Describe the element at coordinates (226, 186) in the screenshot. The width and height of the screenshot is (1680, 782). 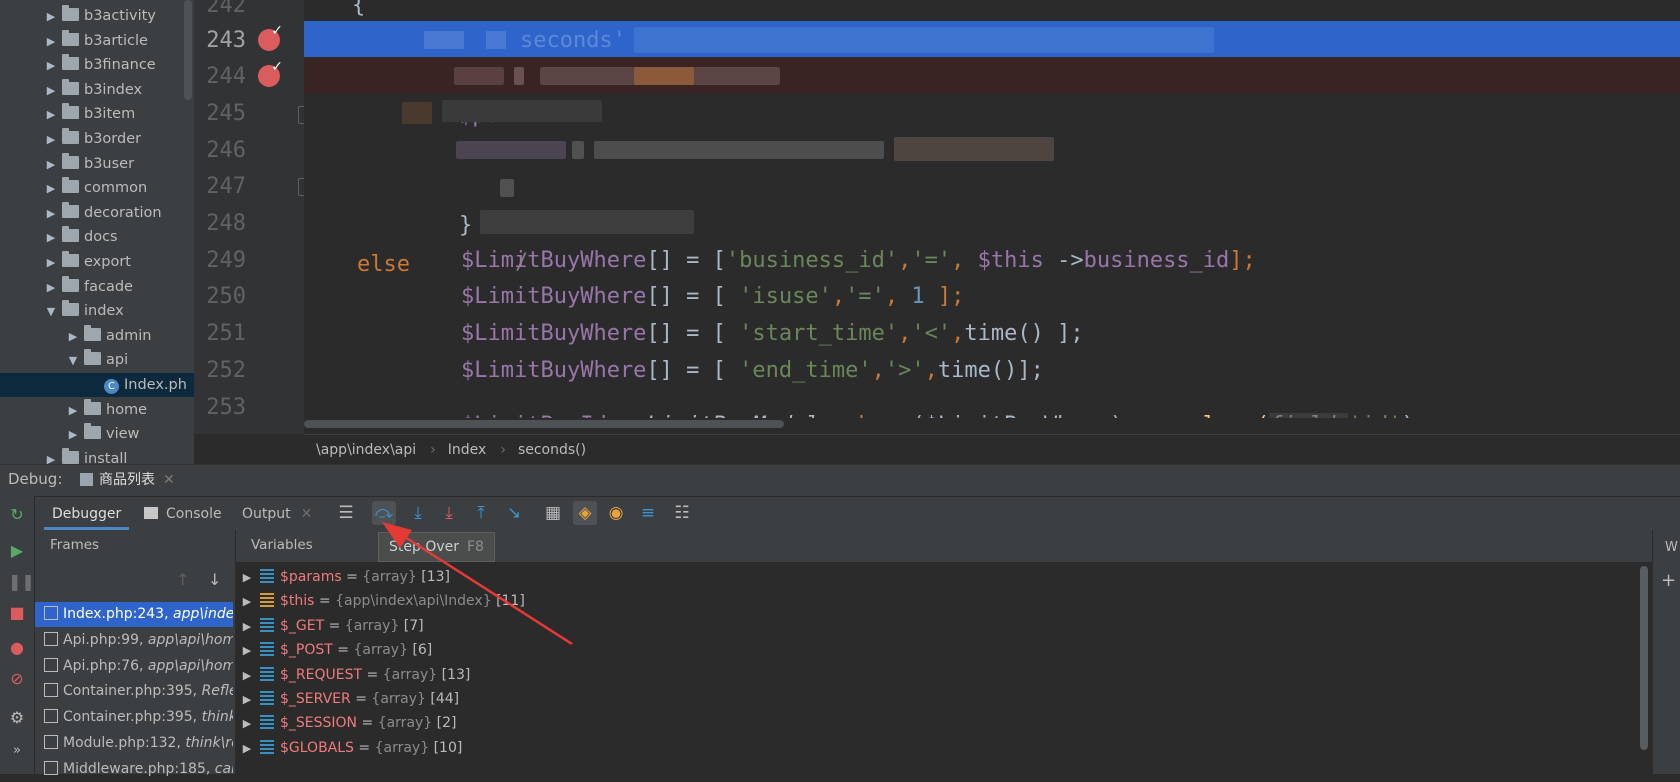
I see `line-number: 247` at that location.